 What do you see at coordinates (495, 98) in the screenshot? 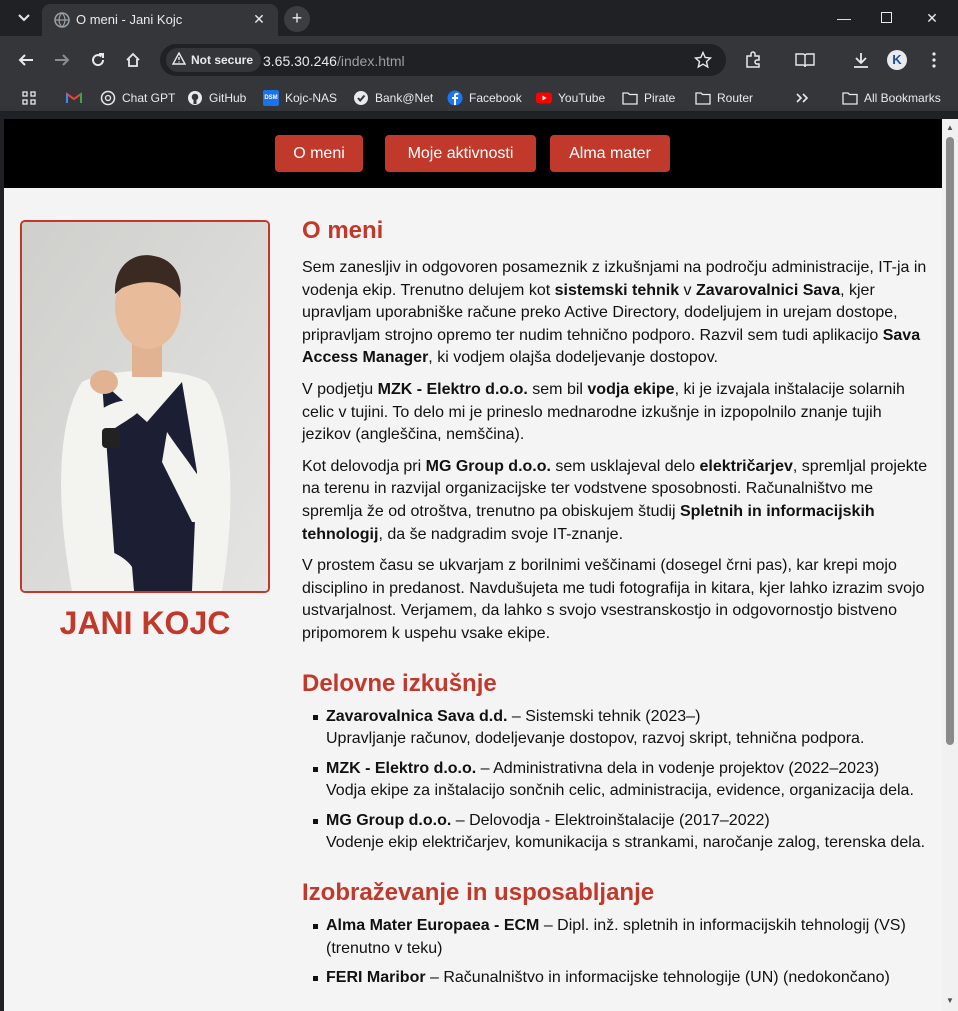
I see `bookmark-label: Facebook` at bounding box center [495, 98].